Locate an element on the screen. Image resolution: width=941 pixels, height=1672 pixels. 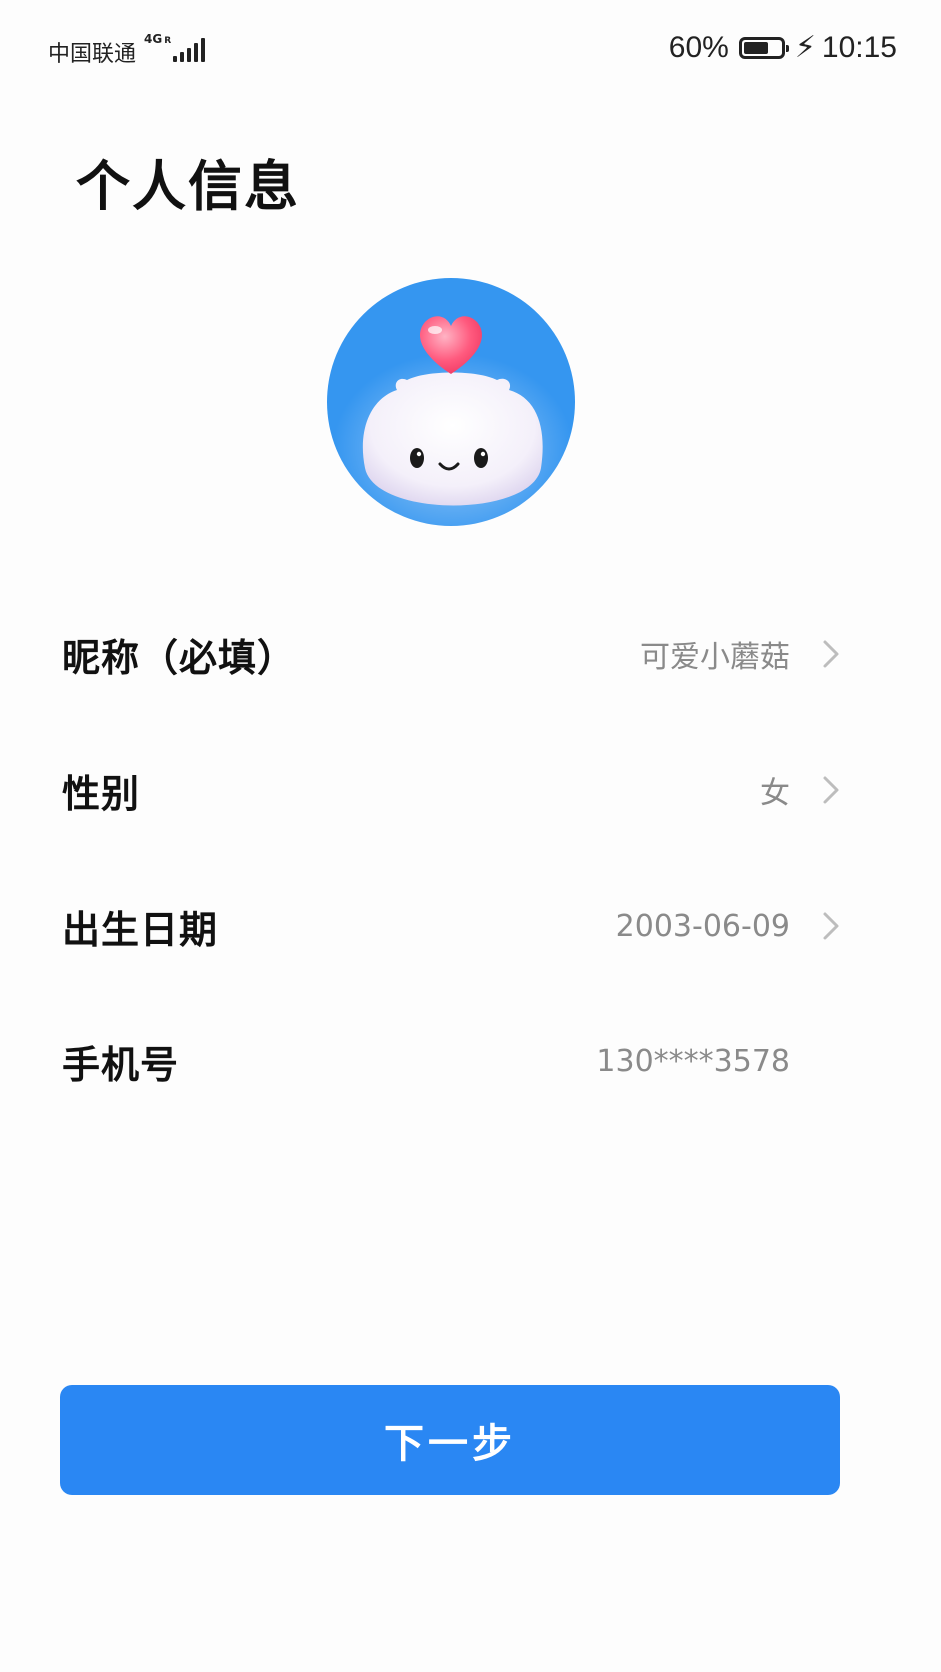
status-right: 60% ⚡︎ 10:15 is located at coordinates (783, 47).